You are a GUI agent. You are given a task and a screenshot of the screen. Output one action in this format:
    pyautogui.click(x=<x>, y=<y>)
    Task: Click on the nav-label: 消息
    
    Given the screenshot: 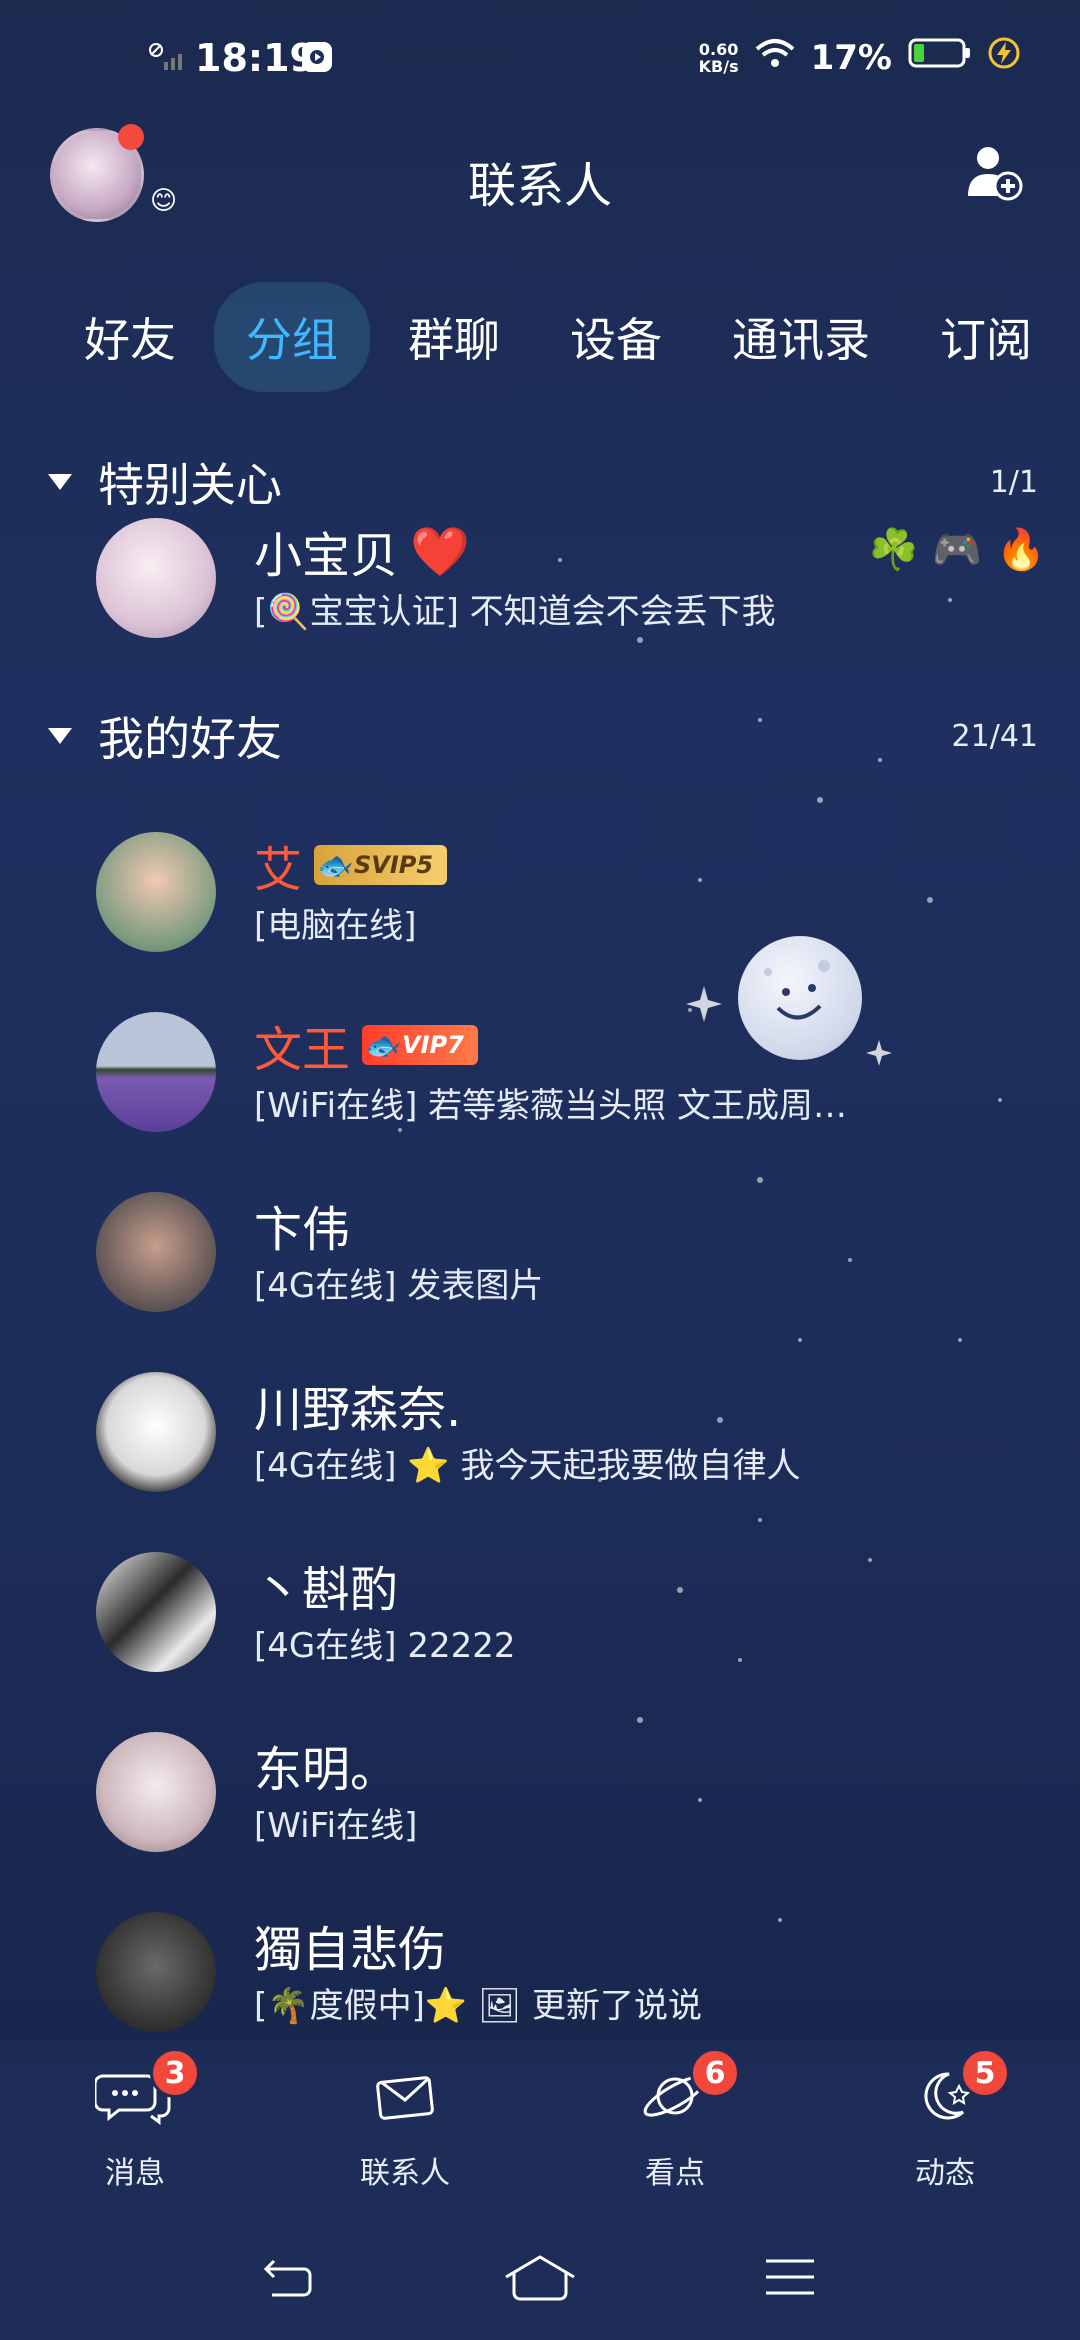 What is the action you would take?
    pyautogui.click(x=135, y=2173)
    